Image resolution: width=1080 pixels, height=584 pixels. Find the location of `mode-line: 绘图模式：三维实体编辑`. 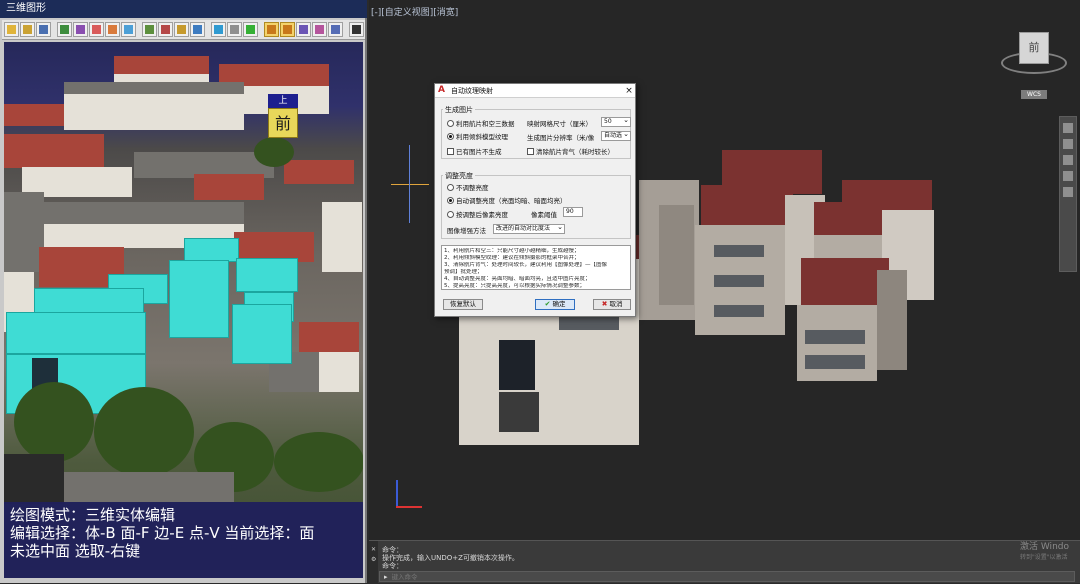

mode-line: 绘图模式：三维实体编辑 is located at coordinates (93, 515).